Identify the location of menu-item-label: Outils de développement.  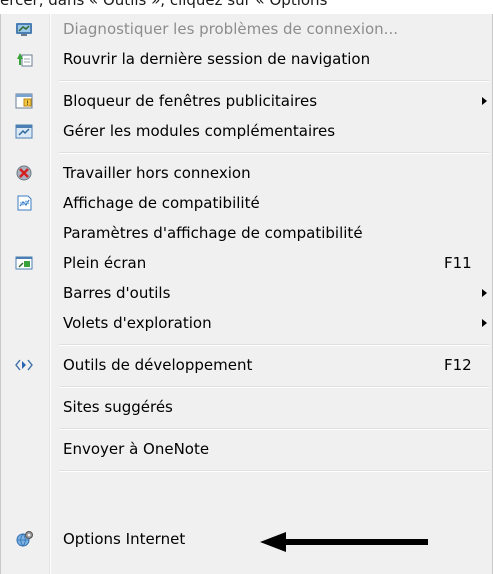
(158, 365).